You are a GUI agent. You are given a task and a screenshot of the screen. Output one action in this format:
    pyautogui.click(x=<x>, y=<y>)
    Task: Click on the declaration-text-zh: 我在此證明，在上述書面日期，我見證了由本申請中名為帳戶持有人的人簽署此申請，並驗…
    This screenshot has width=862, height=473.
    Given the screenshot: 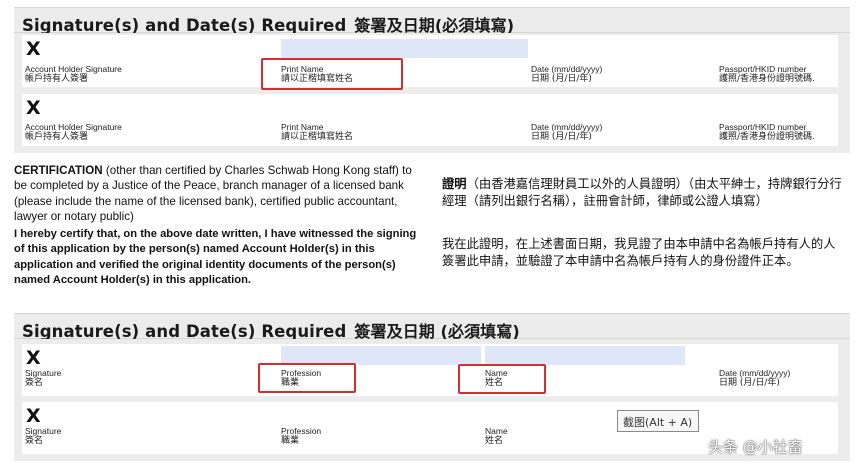 What is the action you would take?
    pyautogui.click(x=639, y=252)
    